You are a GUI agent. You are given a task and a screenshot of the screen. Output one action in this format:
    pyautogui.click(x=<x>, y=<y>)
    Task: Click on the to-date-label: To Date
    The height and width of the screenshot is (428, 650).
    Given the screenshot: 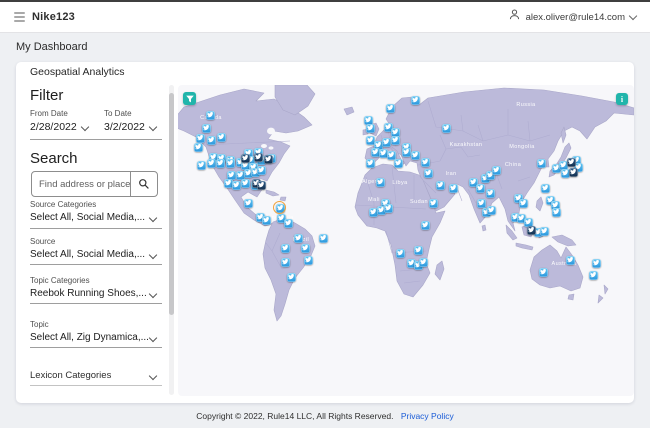 What is the action you would take?
    pyautogui.click(x=118, y=113)
    